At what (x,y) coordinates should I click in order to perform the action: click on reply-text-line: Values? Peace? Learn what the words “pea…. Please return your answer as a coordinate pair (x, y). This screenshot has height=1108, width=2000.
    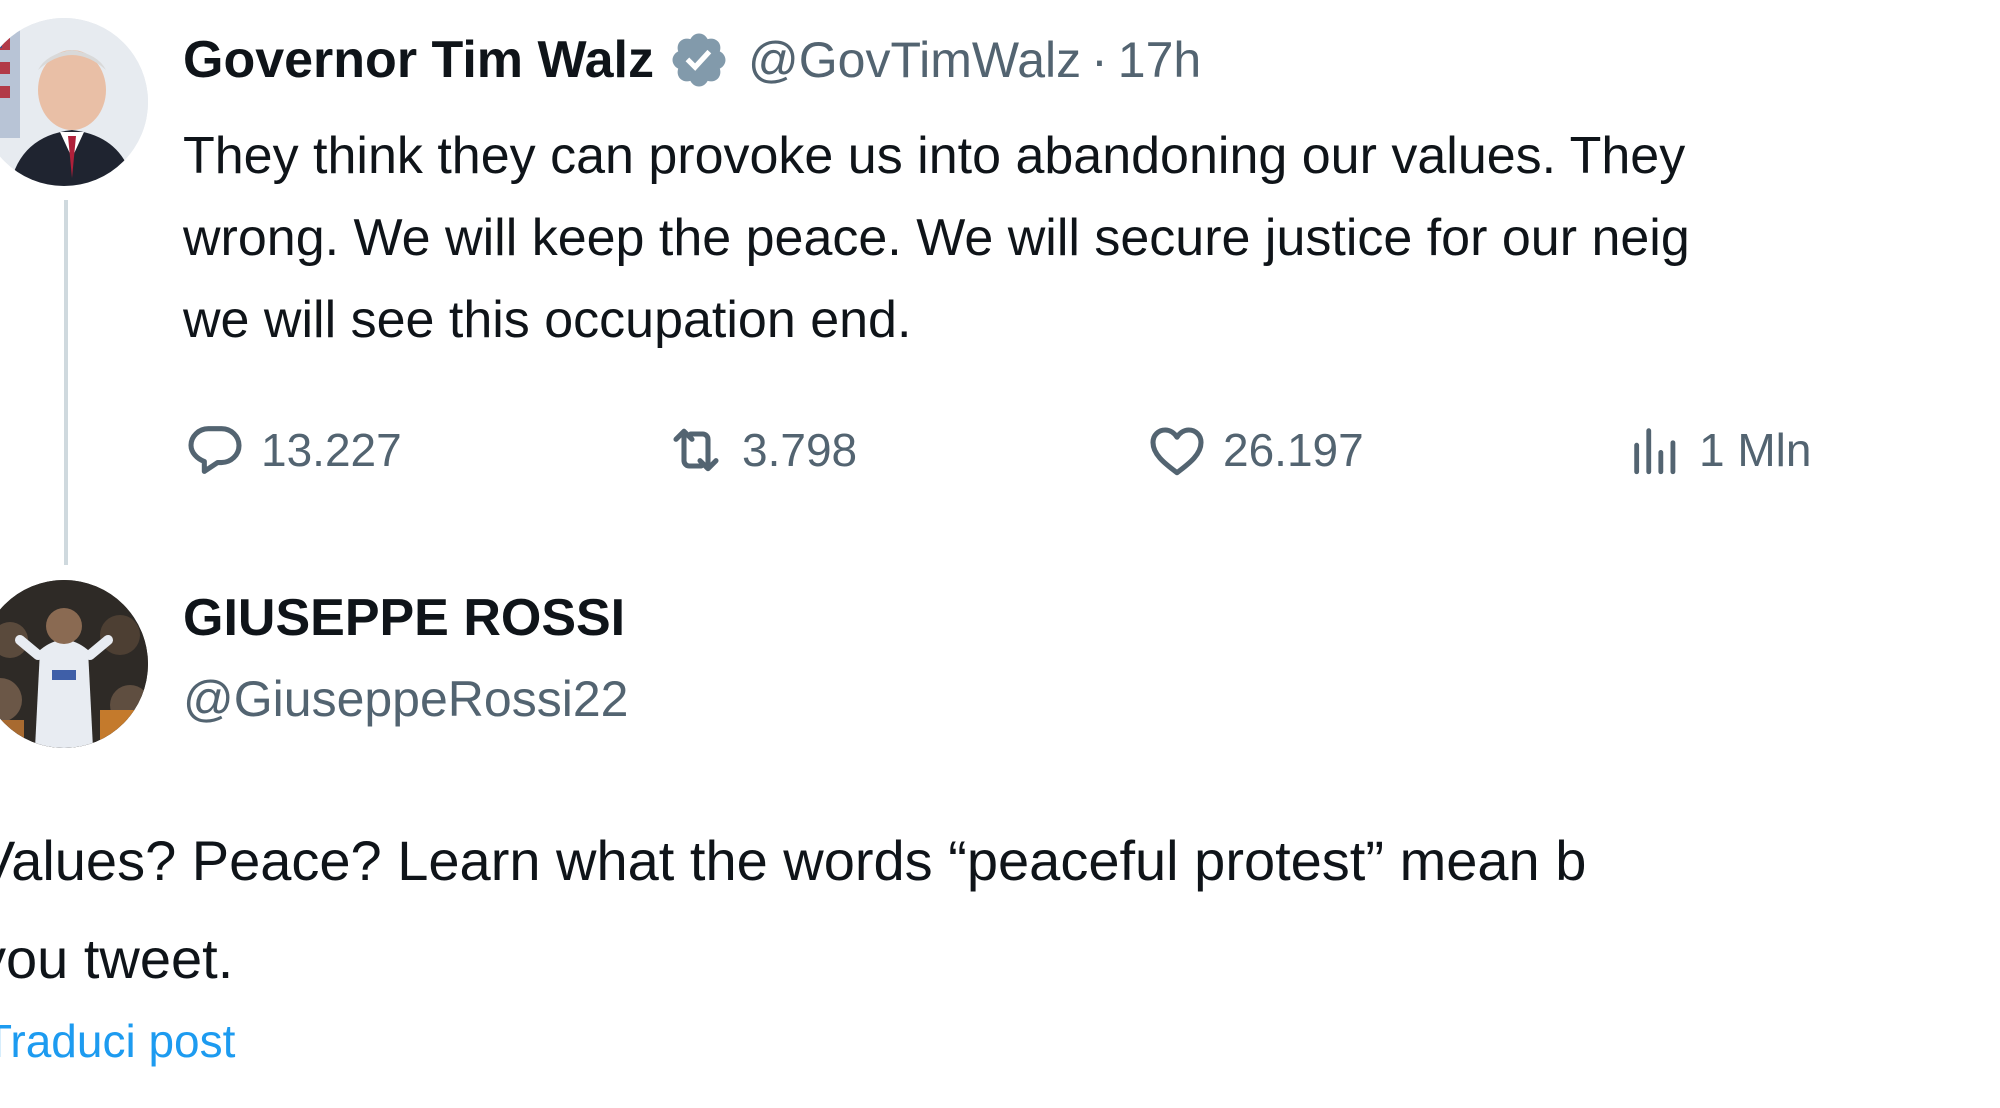
    Looking at the image, I should click on (793, 860).